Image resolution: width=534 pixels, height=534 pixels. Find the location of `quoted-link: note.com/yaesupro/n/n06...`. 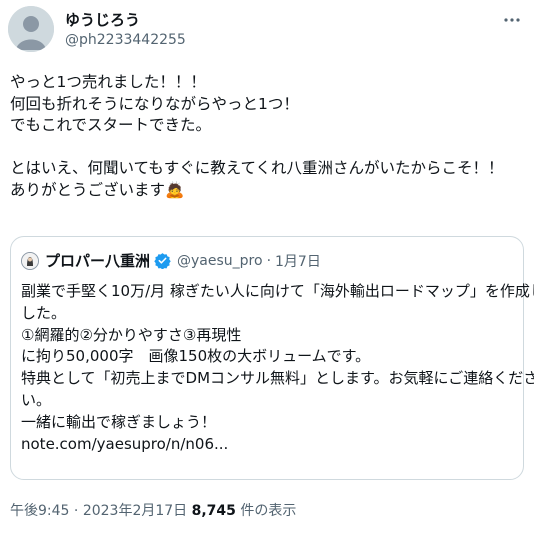

quoted-link: note.com/yaesupro/n/n06... is located at coordinates (125, 443).